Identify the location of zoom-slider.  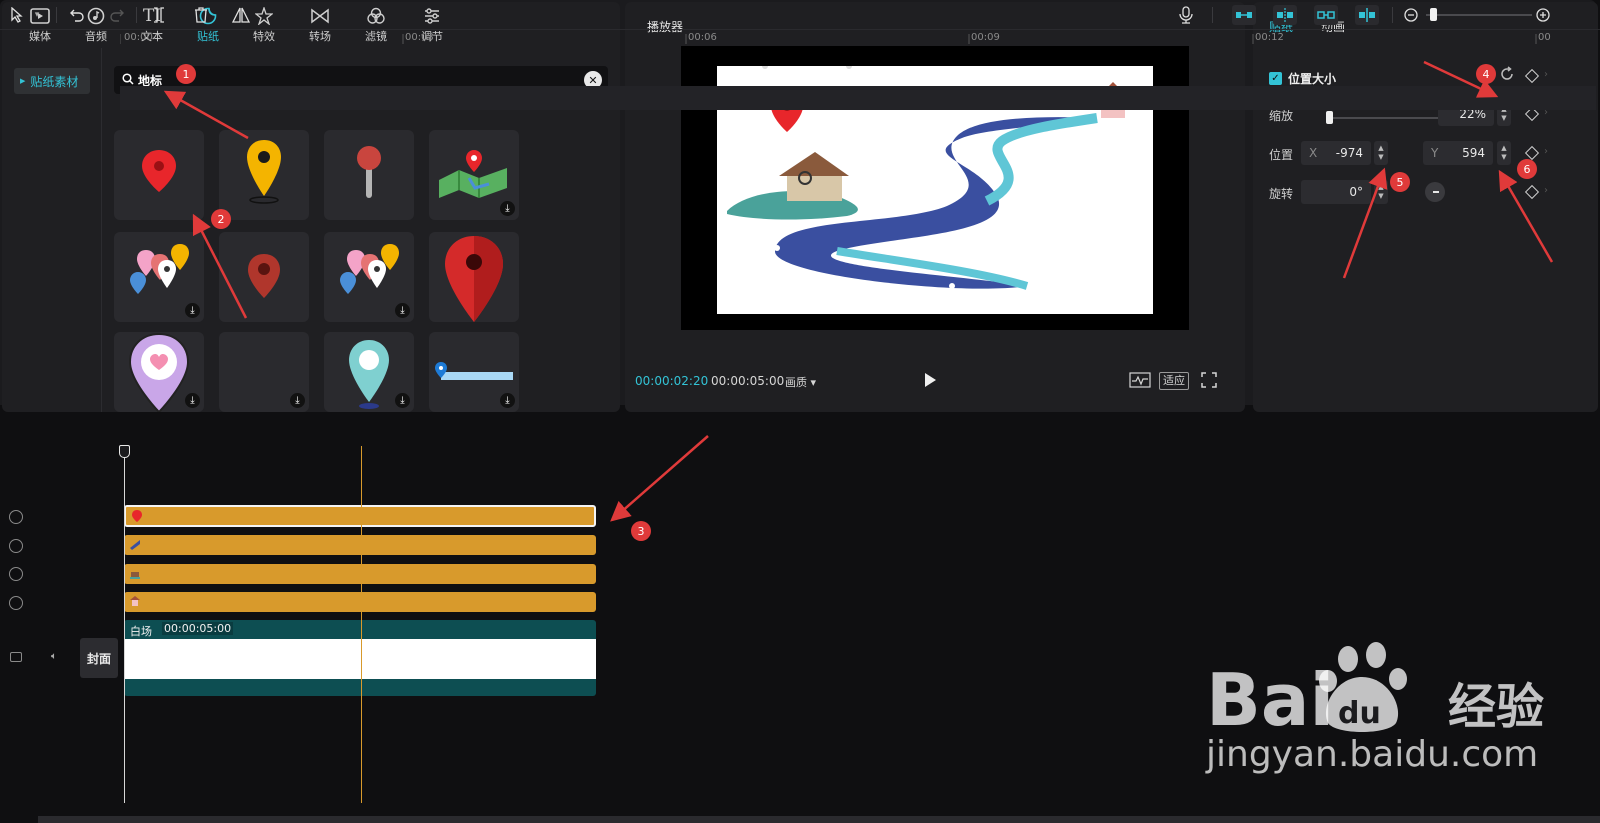
(1479, 15).